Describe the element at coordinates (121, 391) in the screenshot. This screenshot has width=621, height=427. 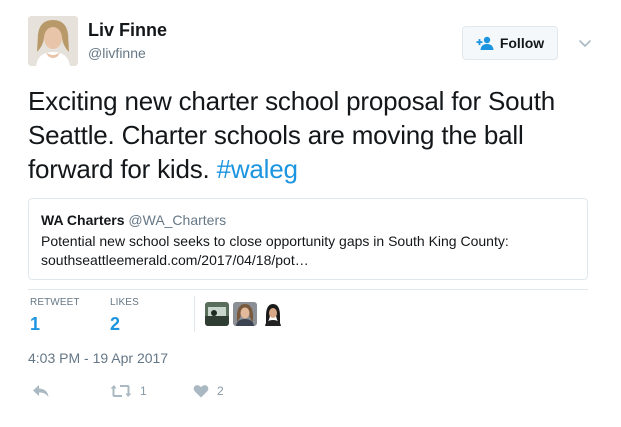
I see `retweet-icon` at that location.